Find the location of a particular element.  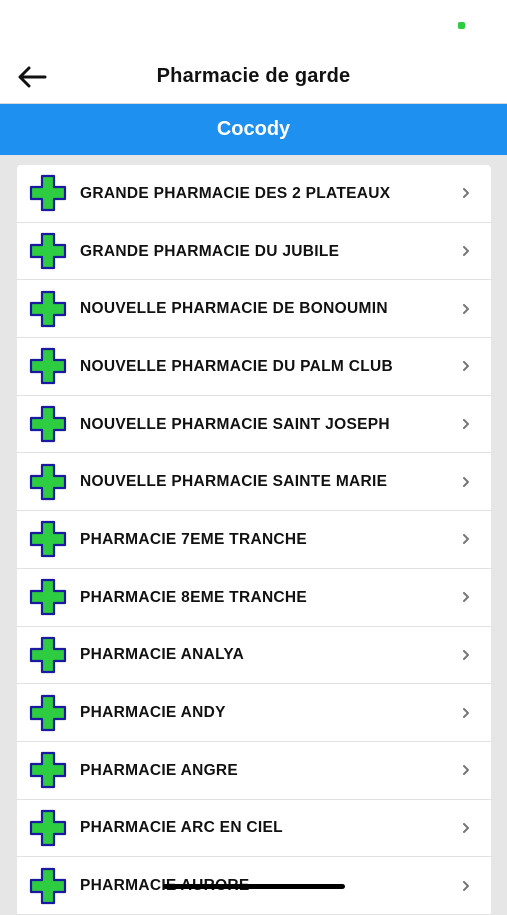

app-header: Pharmacie de garde is located at coordinates (253, 78).